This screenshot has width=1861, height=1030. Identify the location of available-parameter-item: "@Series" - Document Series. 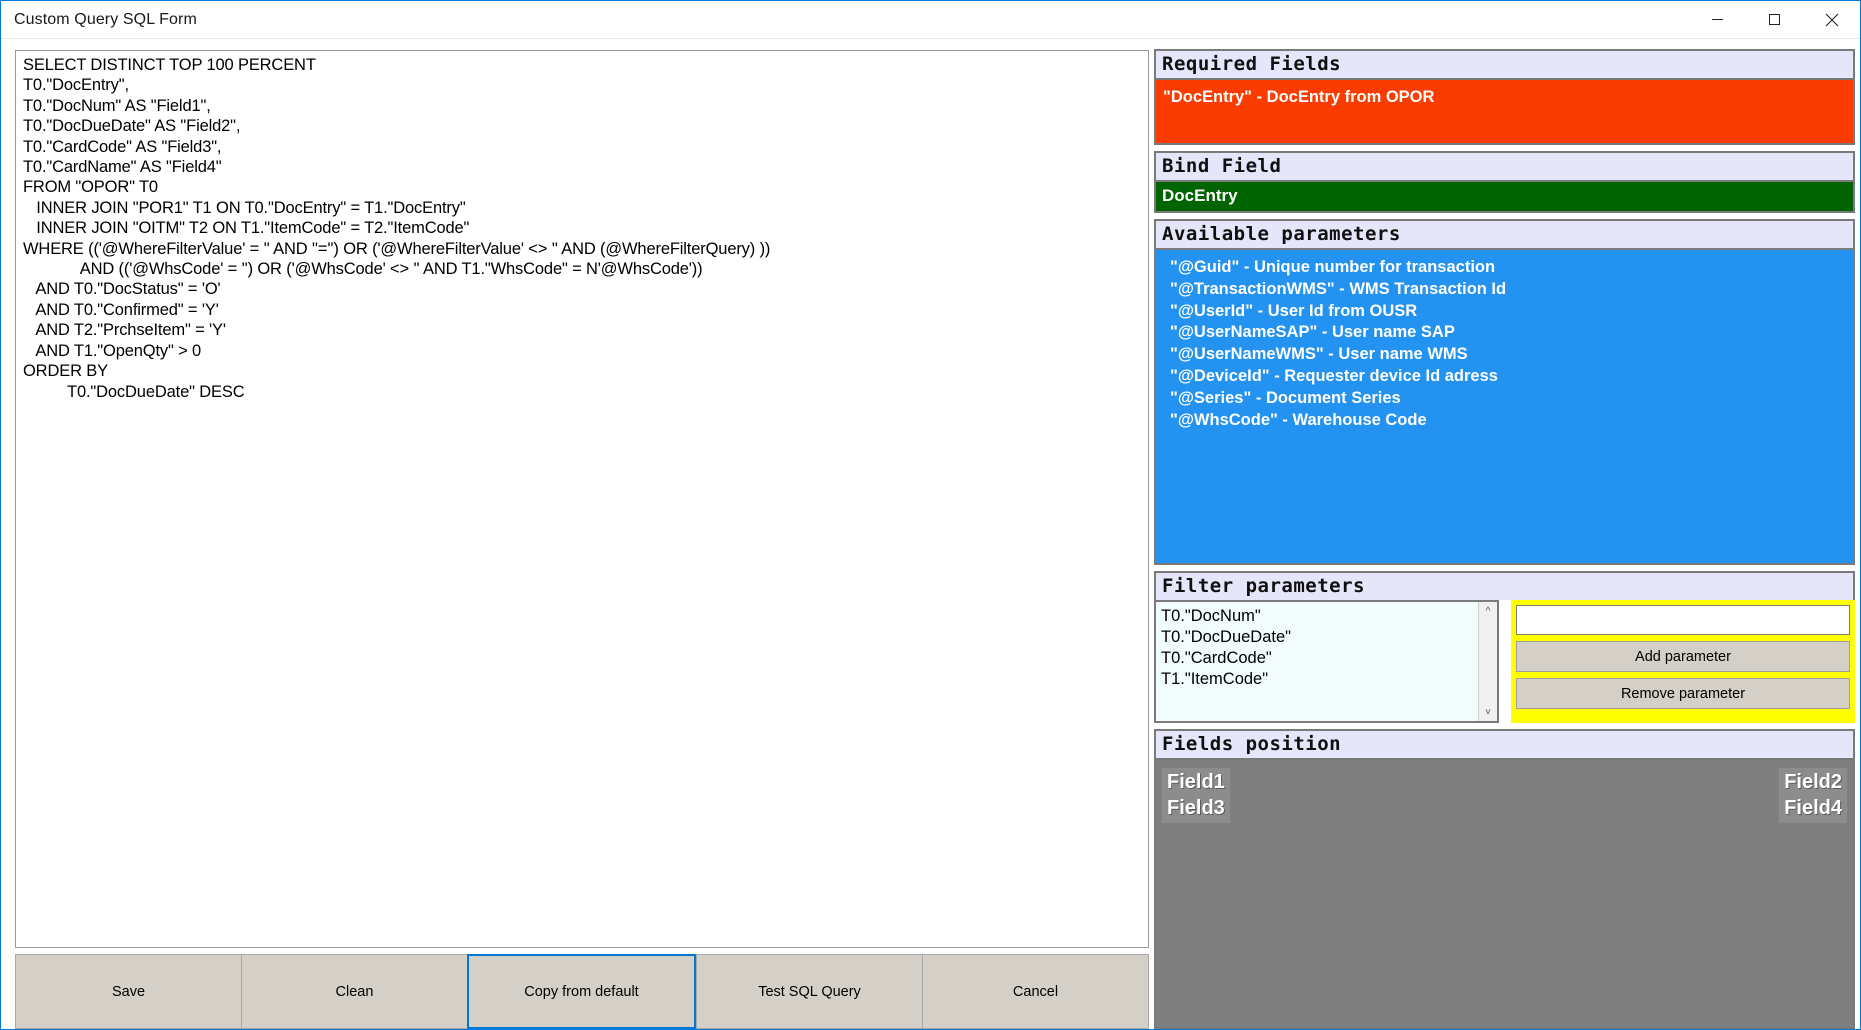
(1511, 399).